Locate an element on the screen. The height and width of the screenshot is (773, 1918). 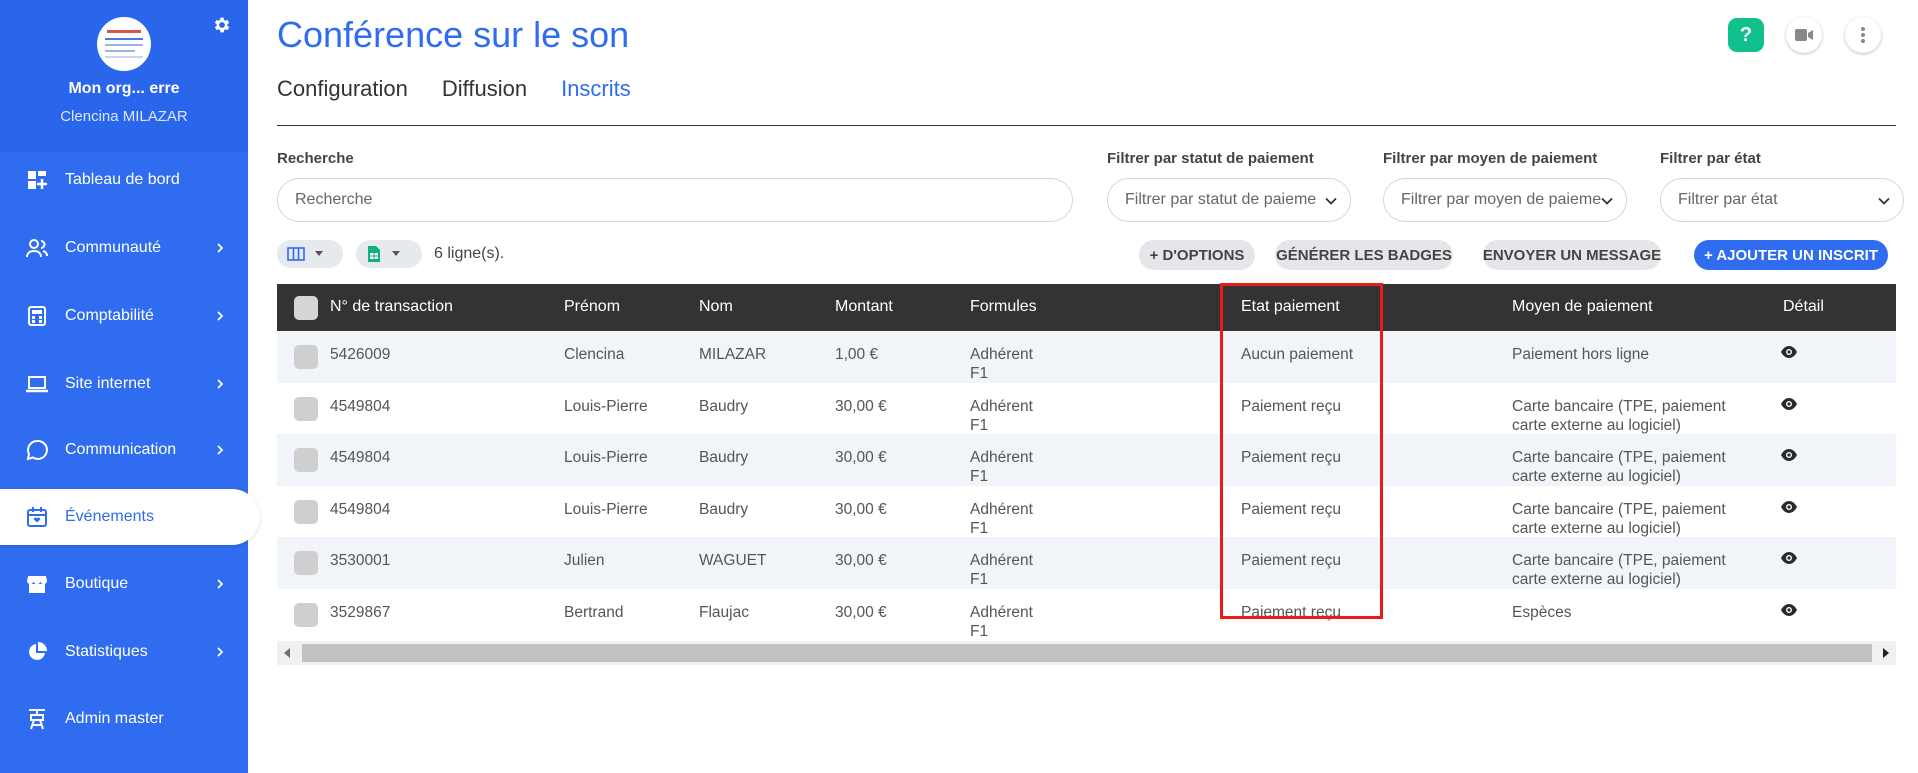
cell-moyen-paiement: Espèces is located at coordinates (1541, 612).